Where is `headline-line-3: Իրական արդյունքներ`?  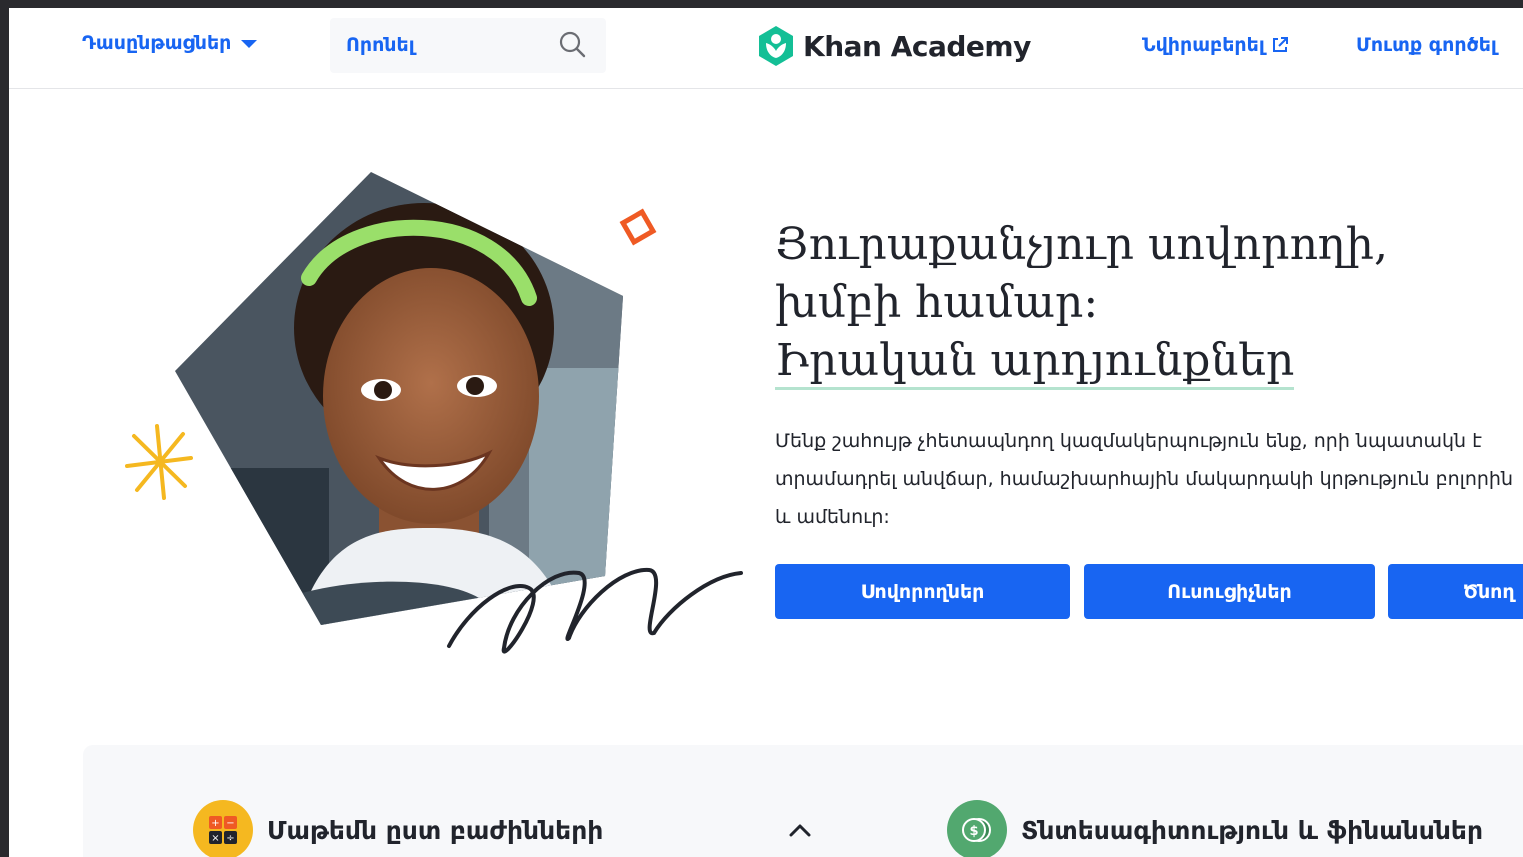
headline-line-3: Իրական արդյունքներ is located at coordinates (1035, 362).